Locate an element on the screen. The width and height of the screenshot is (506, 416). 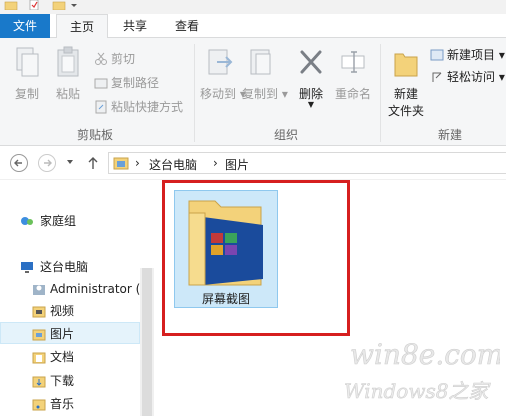
move-to-button: 移动到 ▾ is located at coordinates (223, 74).